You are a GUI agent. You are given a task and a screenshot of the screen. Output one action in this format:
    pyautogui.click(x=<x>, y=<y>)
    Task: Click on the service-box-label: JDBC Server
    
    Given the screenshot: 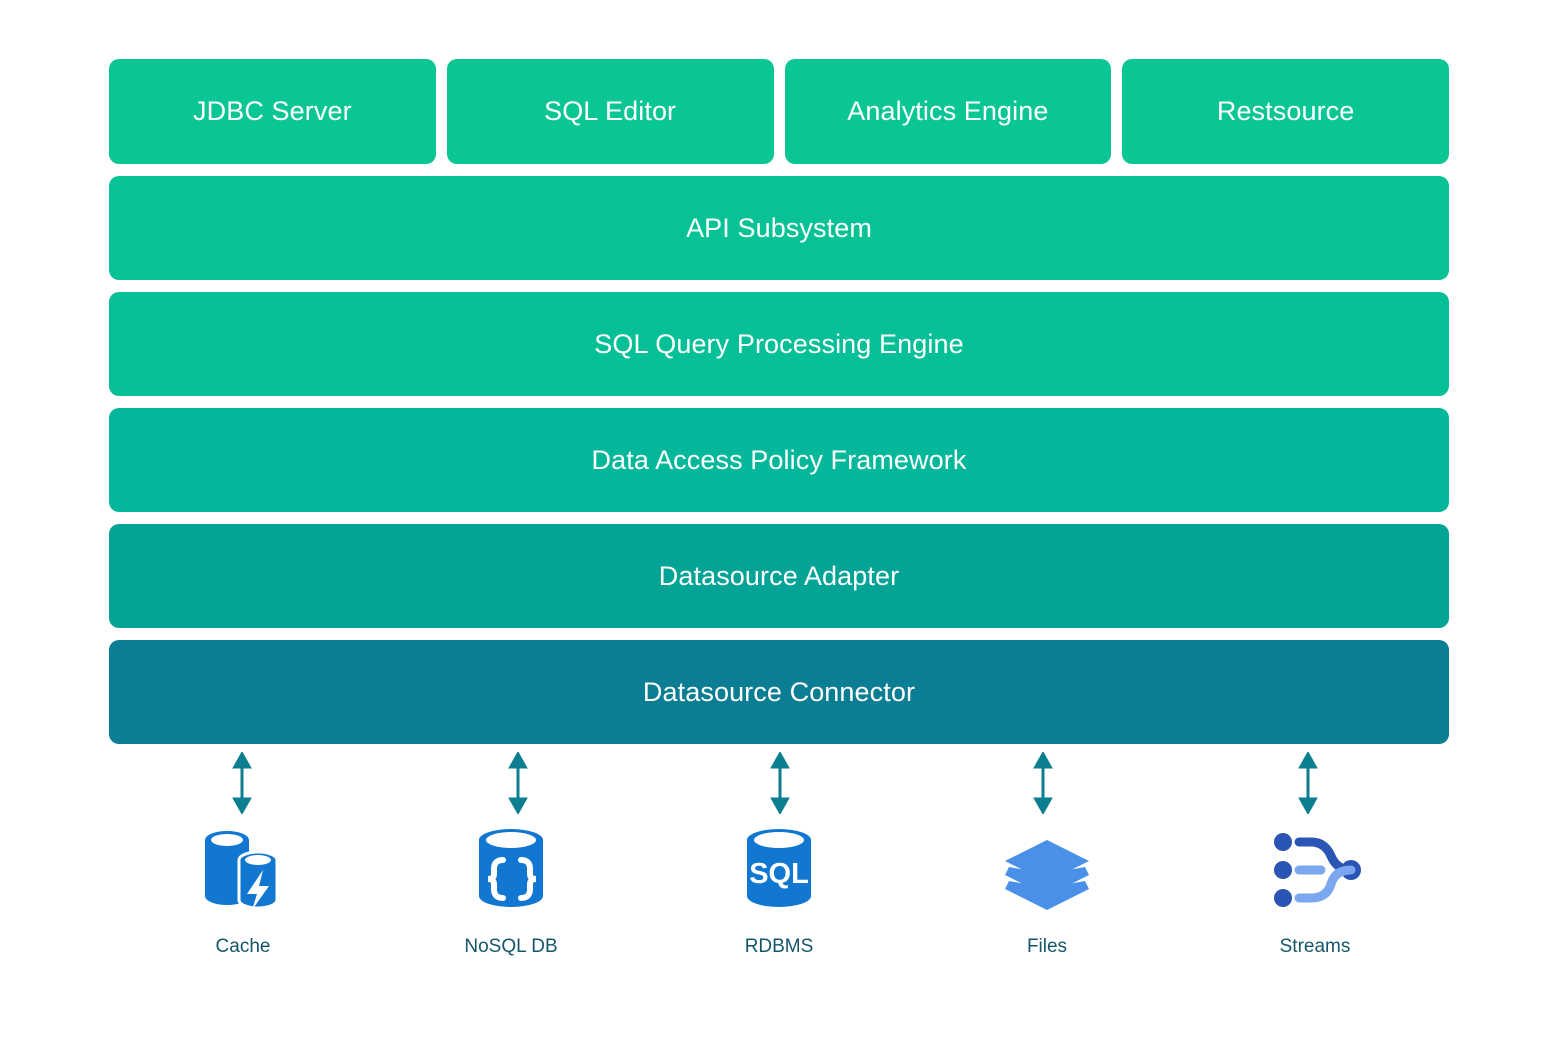 What is the action you would take?
    pyautogui.click(x=272, y=111)
    